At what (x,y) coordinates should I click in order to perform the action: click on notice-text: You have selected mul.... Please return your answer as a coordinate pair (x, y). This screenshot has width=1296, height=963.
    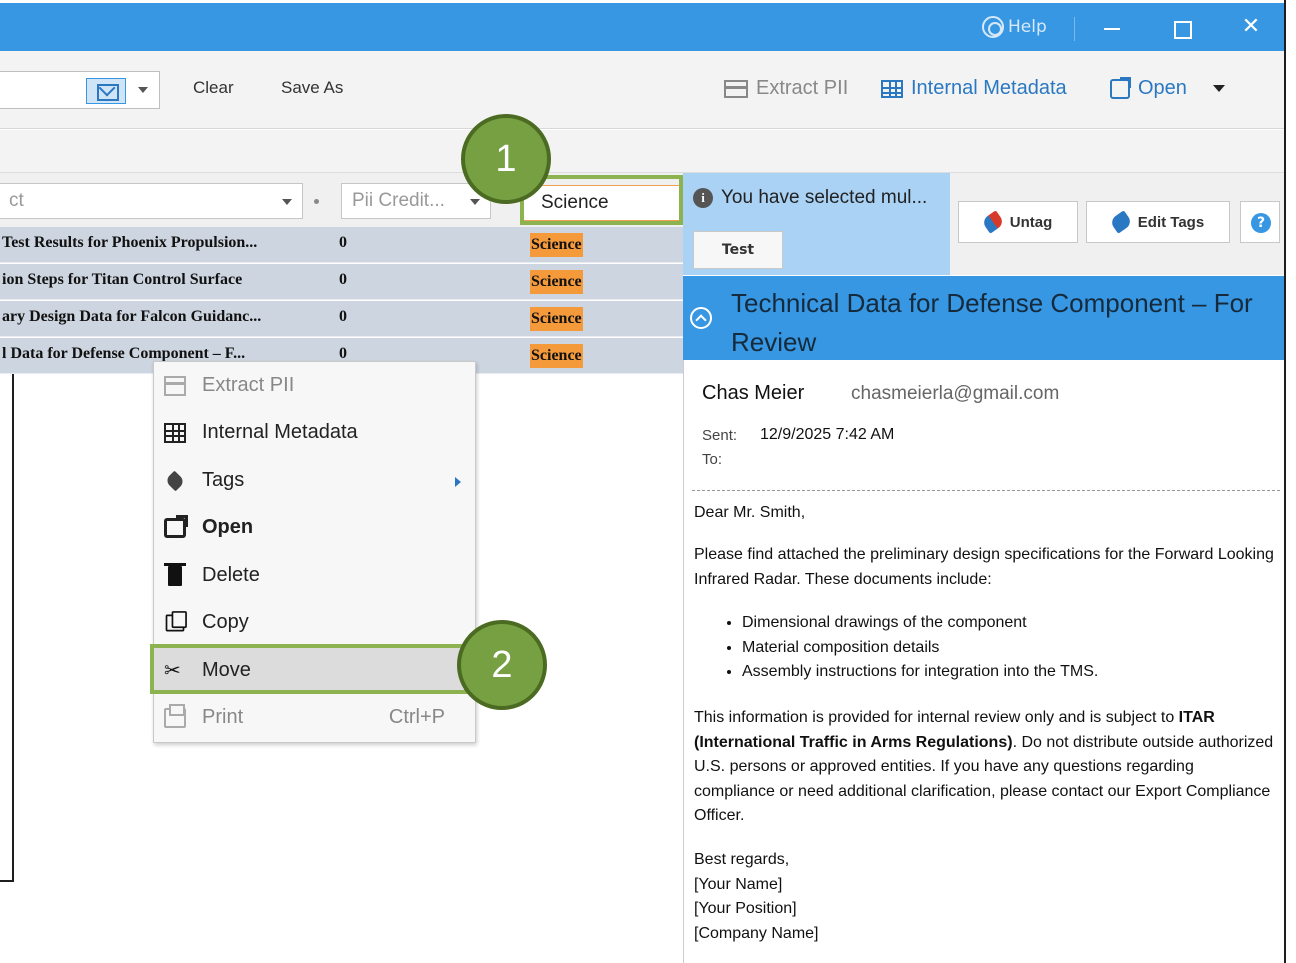
    Looking at the image, I should click on (824, 197).